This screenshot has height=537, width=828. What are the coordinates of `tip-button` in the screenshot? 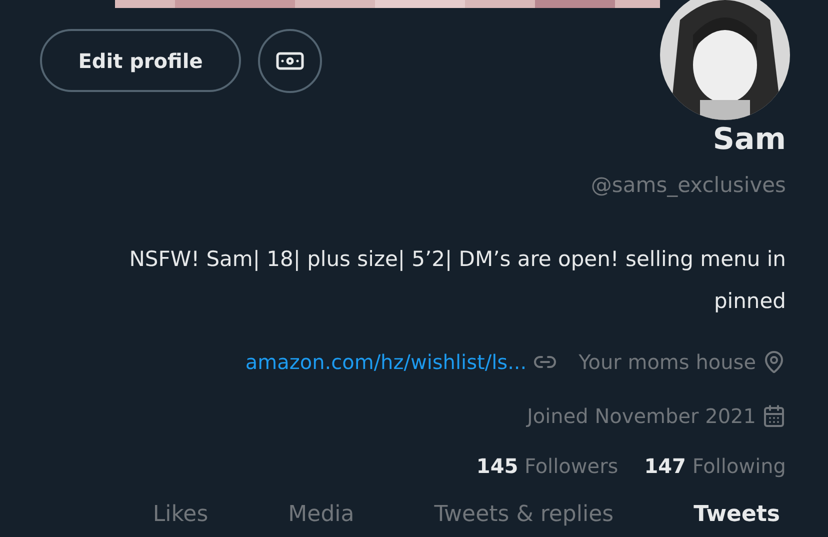 It's located at (290, 61).